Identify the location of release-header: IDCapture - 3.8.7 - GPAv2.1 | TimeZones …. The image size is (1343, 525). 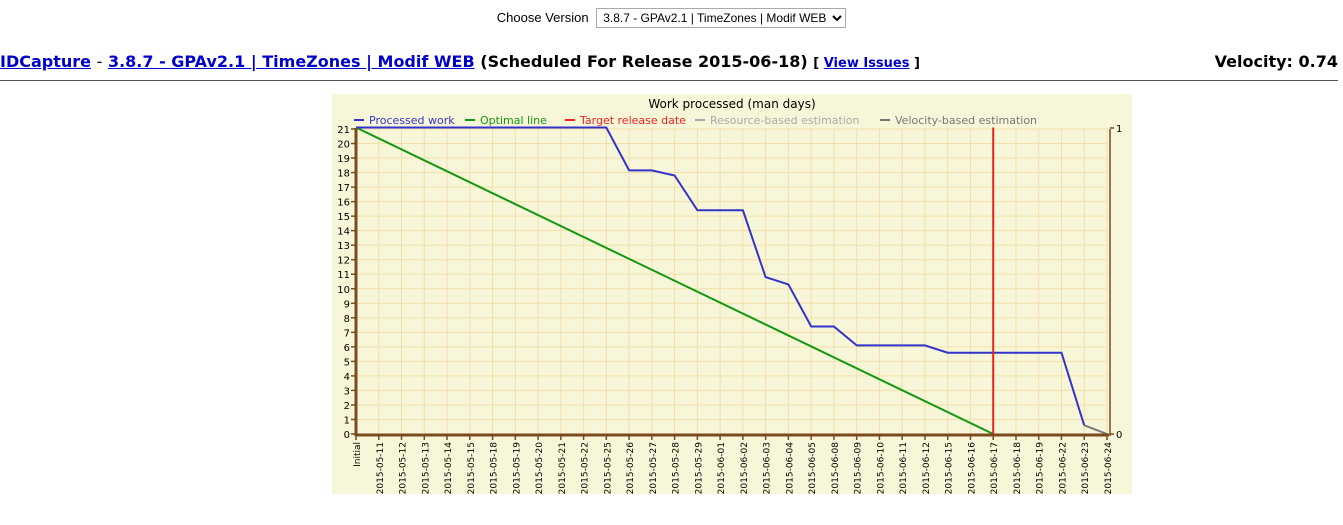
(669, 64).